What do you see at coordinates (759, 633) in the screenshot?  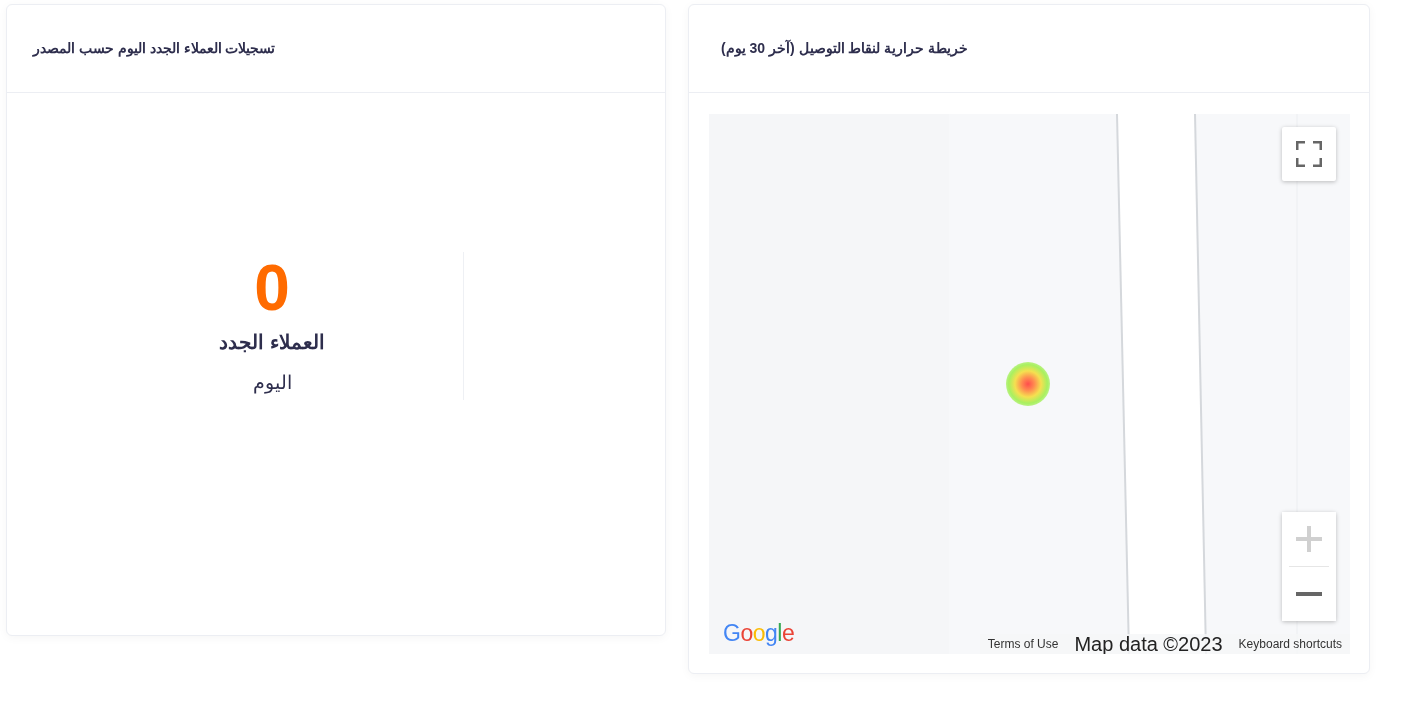 I see `map-logo: Google` at bounding box center [759, 633].